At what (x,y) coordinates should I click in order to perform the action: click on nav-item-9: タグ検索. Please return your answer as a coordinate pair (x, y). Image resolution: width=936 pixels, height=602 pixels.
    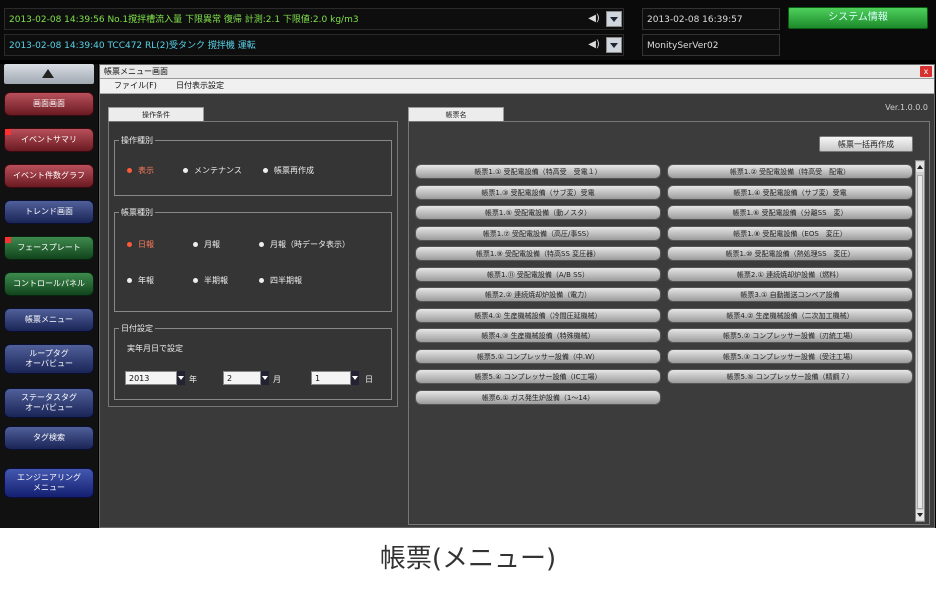
    Looking at the image, I should click on (49, 438).